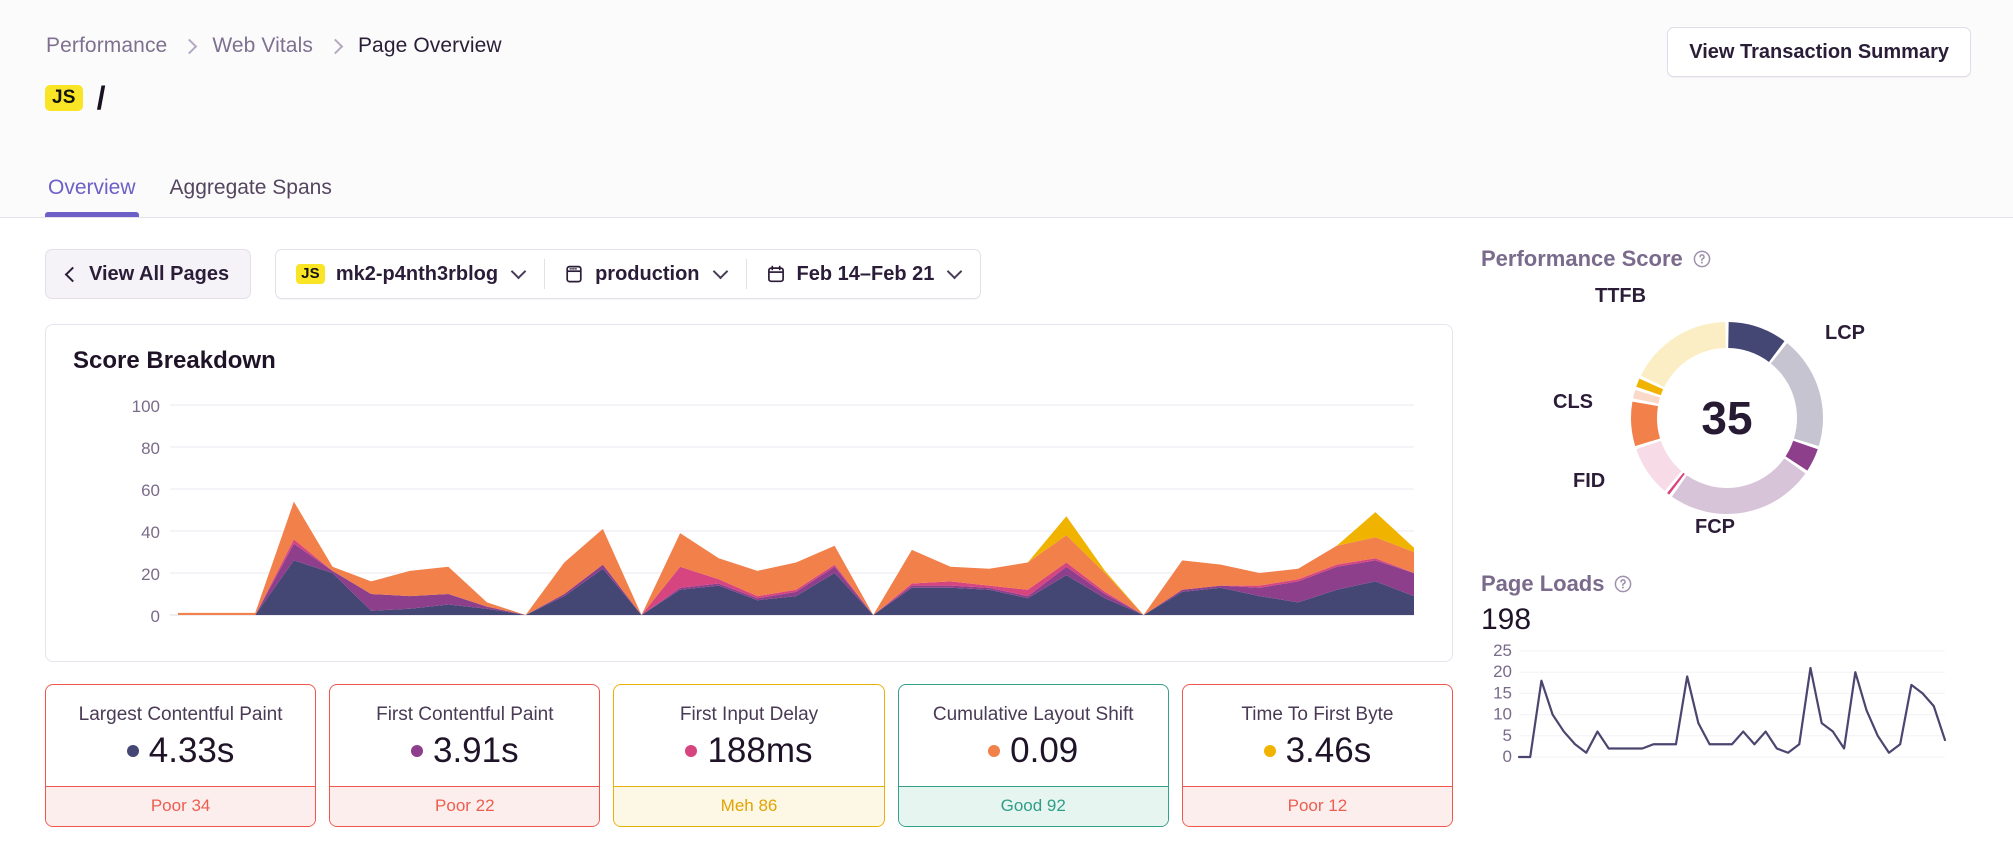 This screenshot has width=2013, height=865. What do you see at coordinates (429, 45) in the screenshot?
I see `breadcrumb-item-page-overview: Page Overview` at bounding box center [429, 45].